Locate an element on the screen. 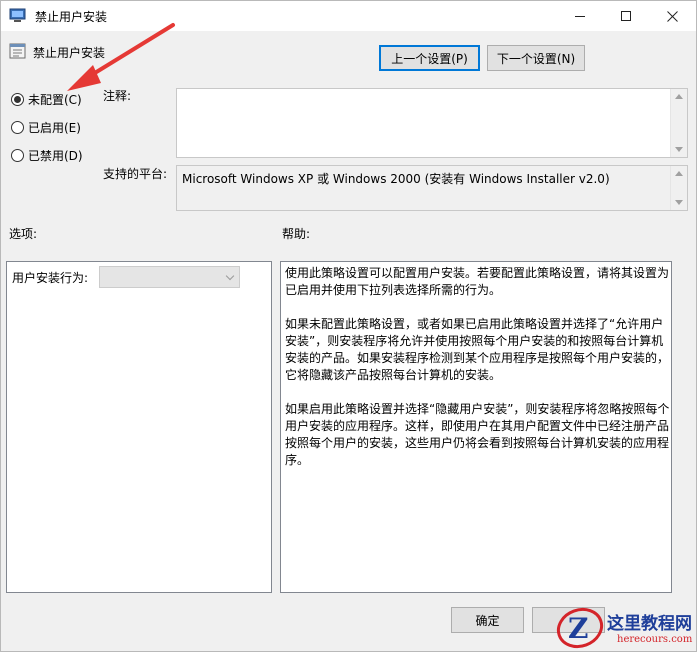 This screenshot has height=652, width=697. radio-not-configured: 未配置(C) is located at coordinates (46, 99).